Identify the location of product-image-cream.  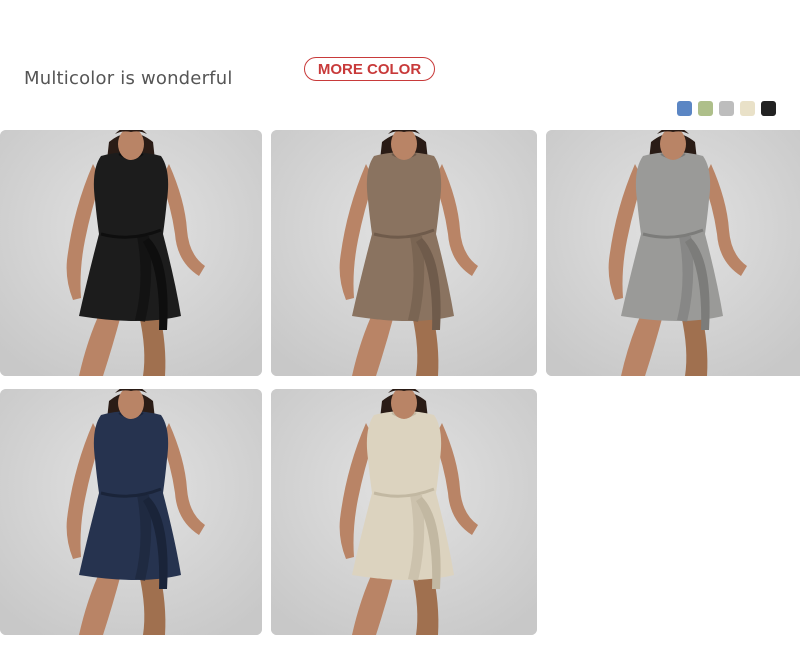
(404, 512).